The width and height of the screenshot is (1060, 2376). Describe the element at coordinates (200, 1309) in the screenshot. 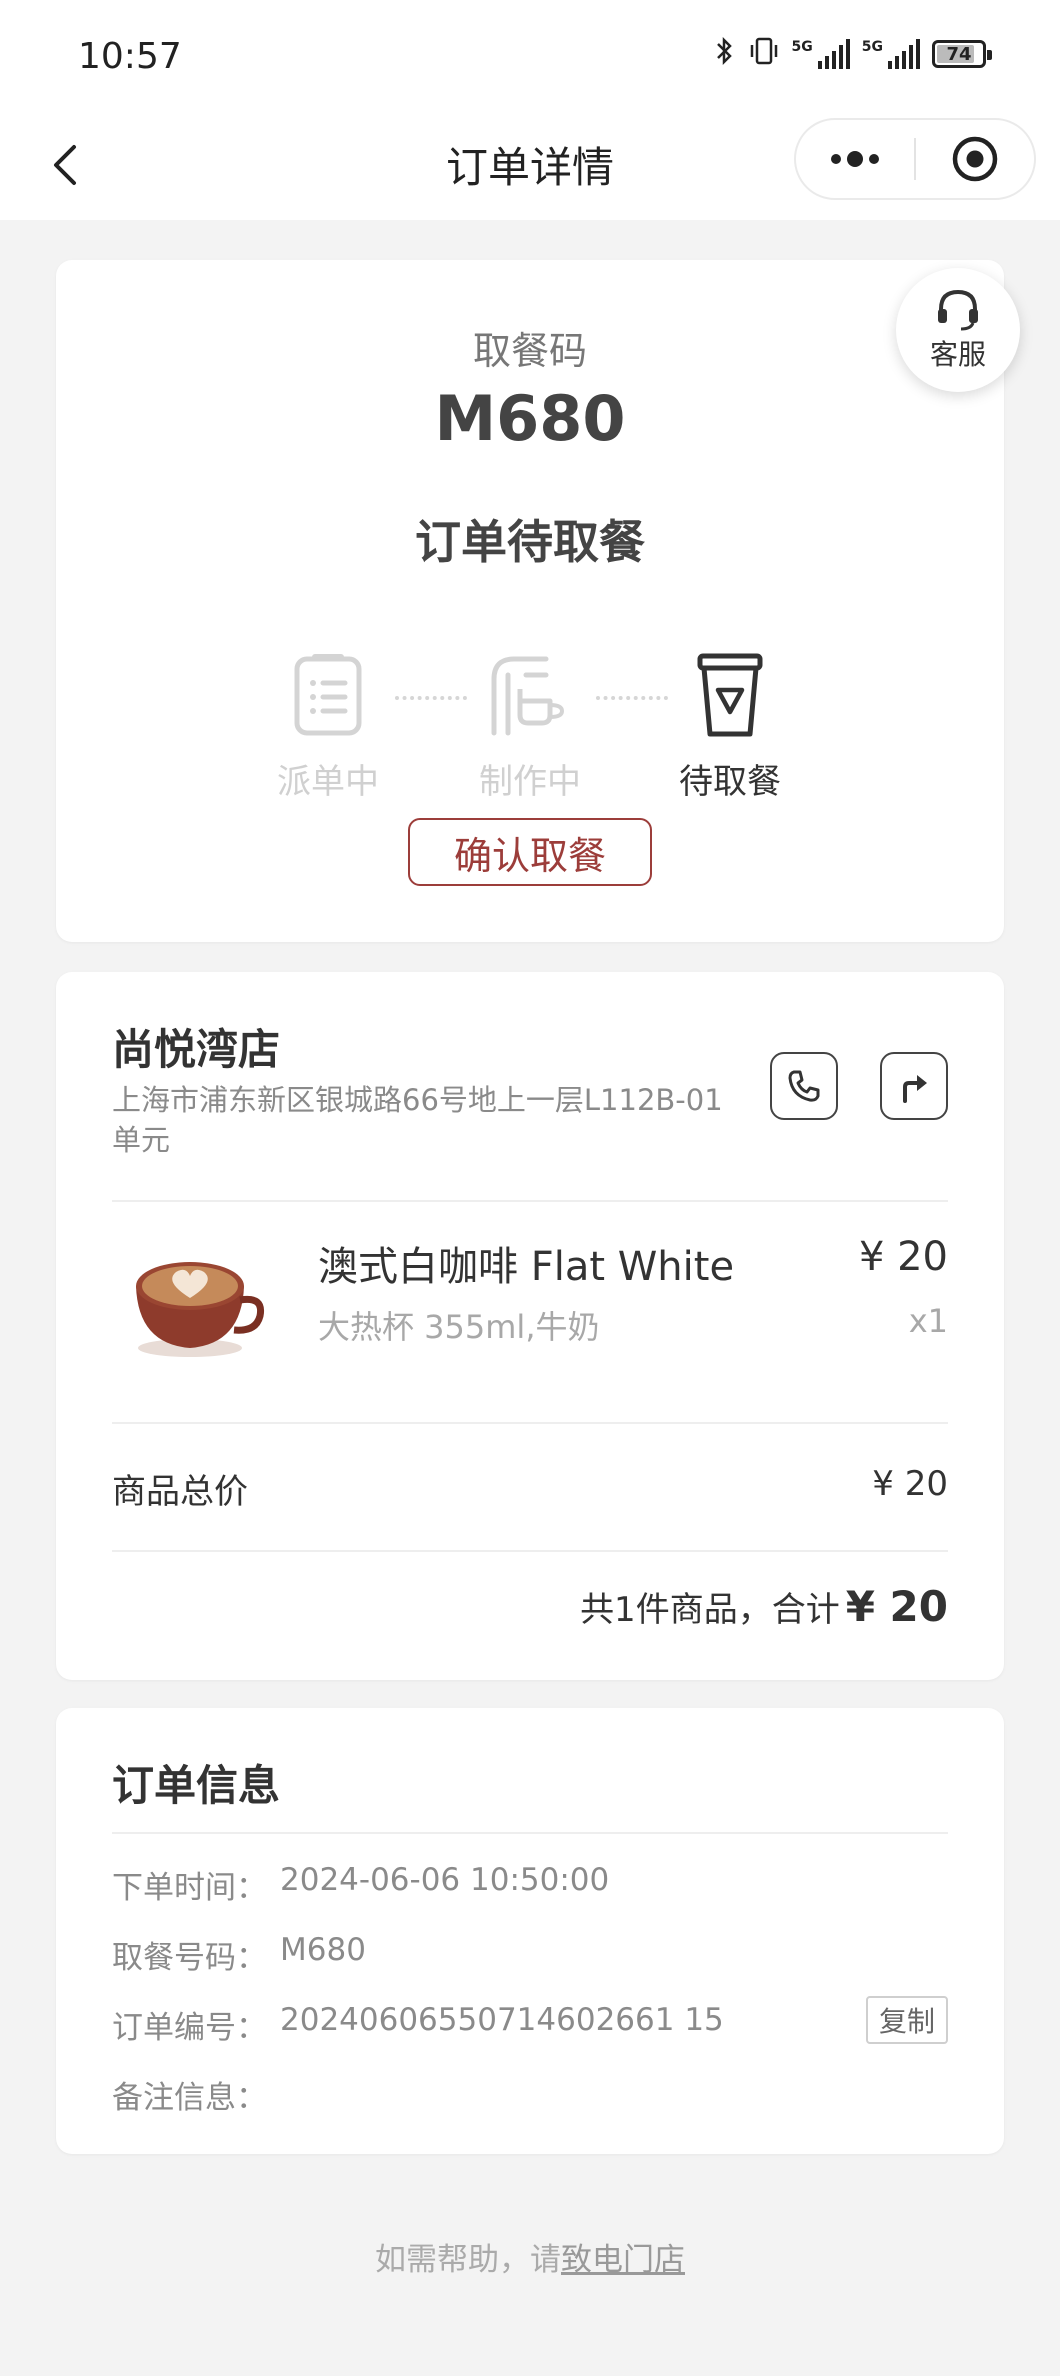

I see `product-image` at that location.